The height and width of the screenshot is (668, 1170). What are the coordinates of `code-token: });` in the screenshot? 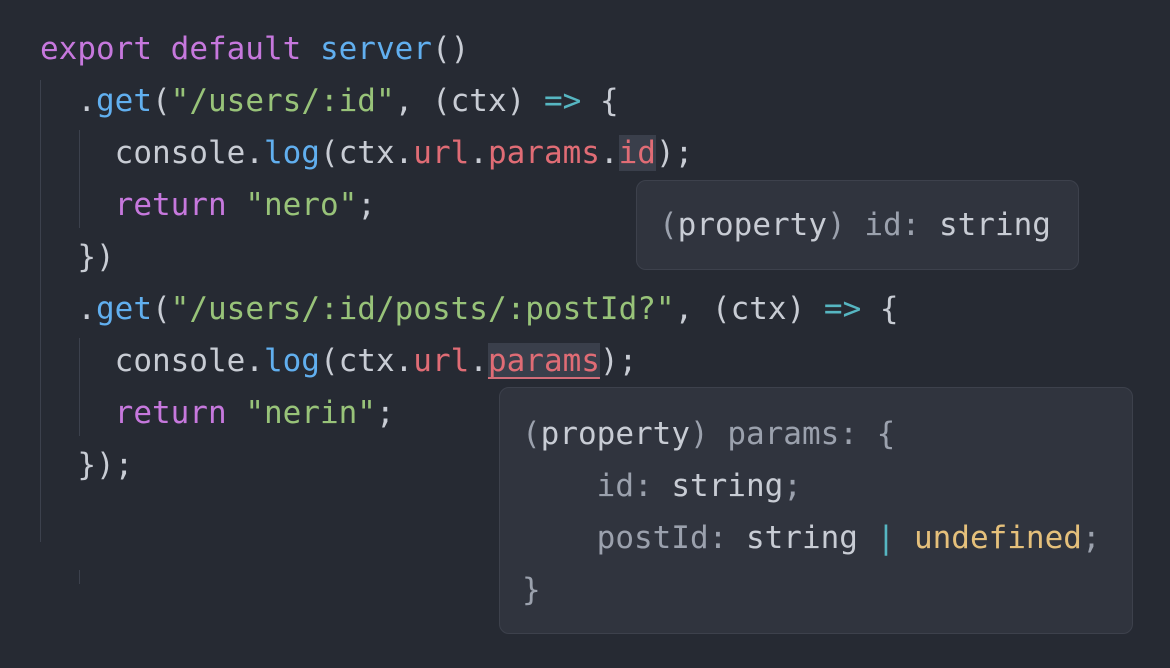 It's located at (87, 465).